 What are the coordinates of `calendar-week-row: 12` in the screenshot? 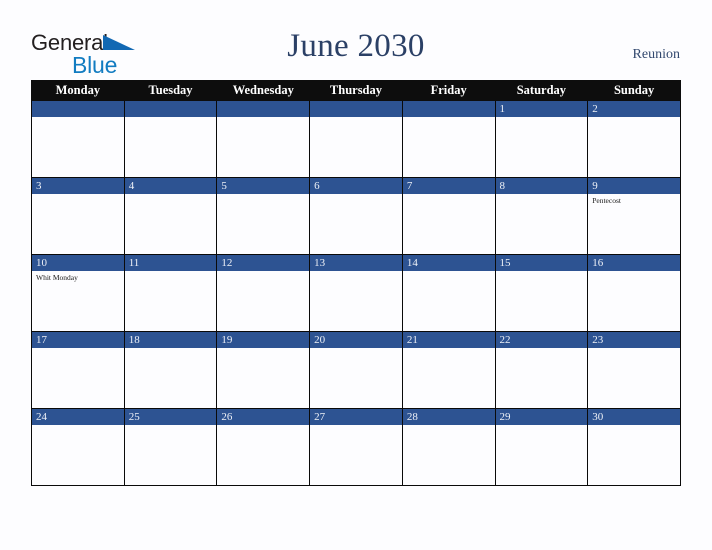 It's located at (356, 139).